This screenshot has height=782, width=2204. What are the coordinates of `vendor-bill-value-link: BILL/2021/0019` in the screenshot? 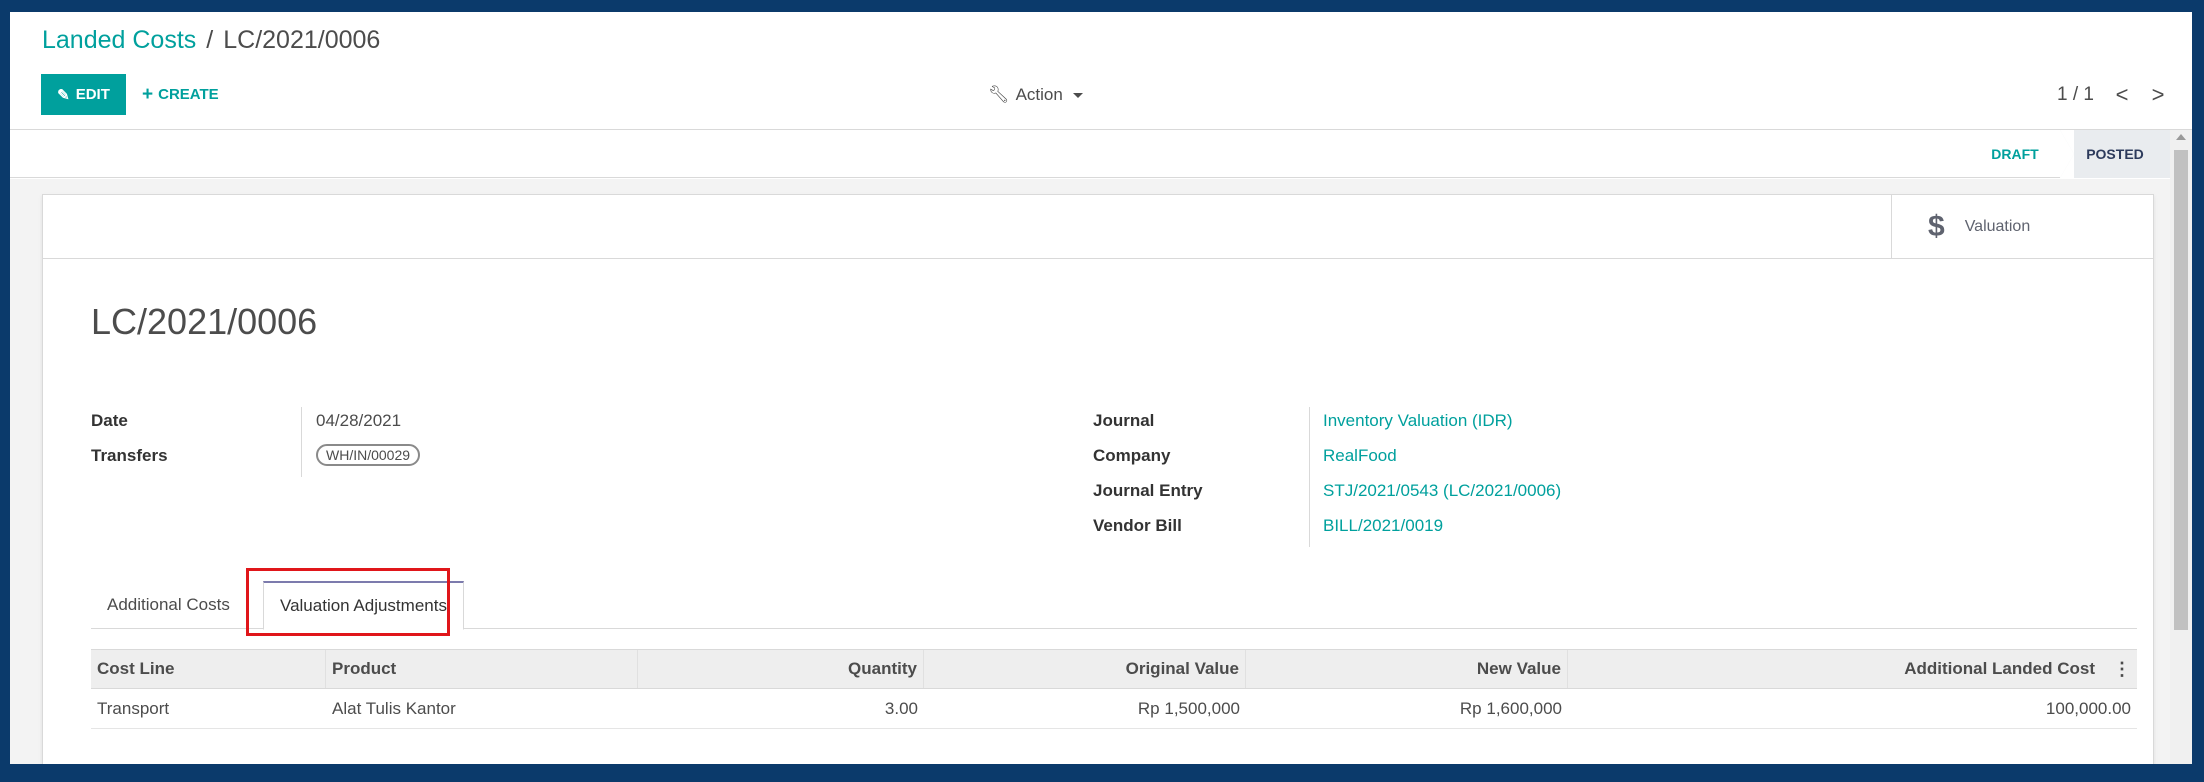 It's located at (1383, 526).